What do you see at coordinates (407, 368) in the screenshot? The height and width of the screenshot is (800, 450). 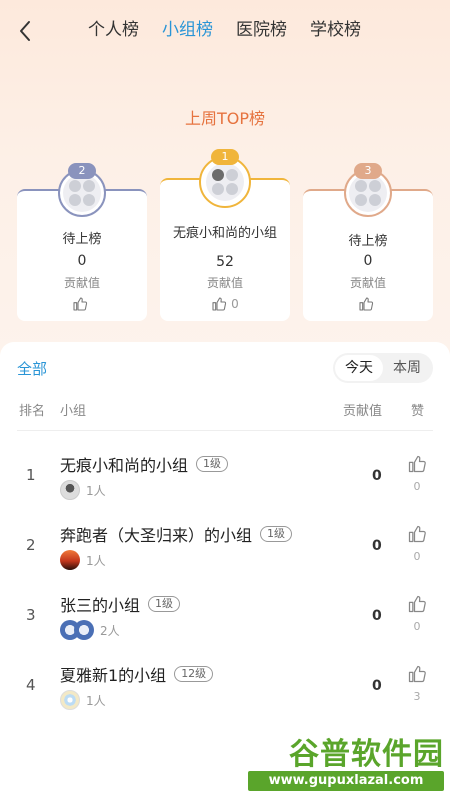 I see `segment-week: 本周` at bounding box center [407, 368].